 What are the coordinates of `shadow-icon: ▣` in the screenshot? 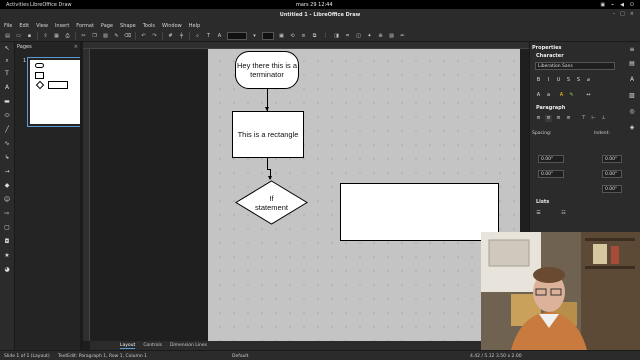 It's located at (281, 35).